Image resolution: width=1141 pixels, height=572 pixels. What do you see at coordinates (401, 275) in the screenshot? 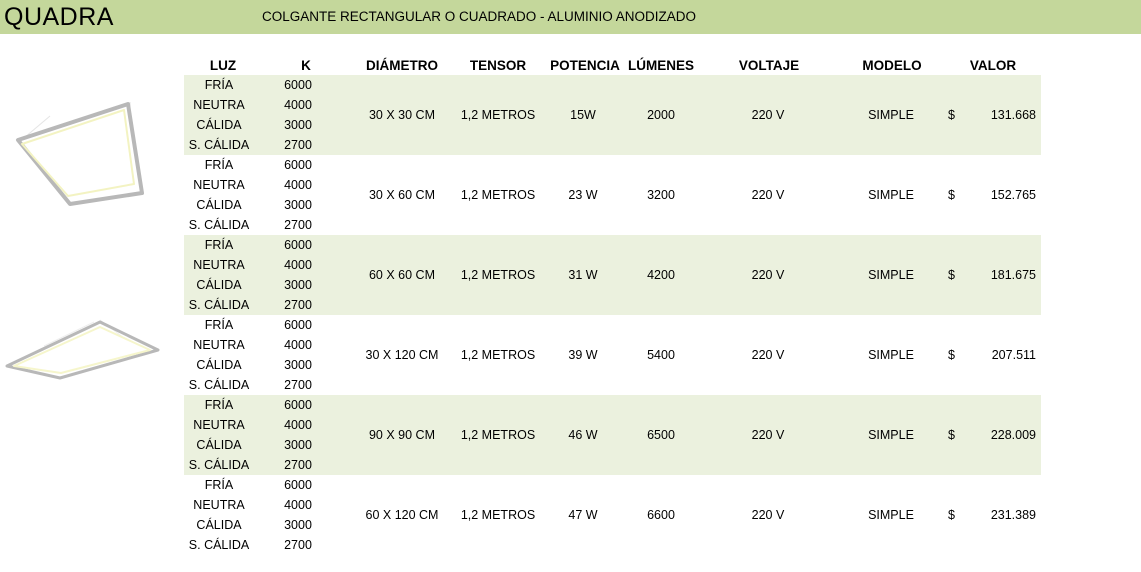
I see `diameter-cell: 60 X 60 CM` at bounding box center [401, 275].